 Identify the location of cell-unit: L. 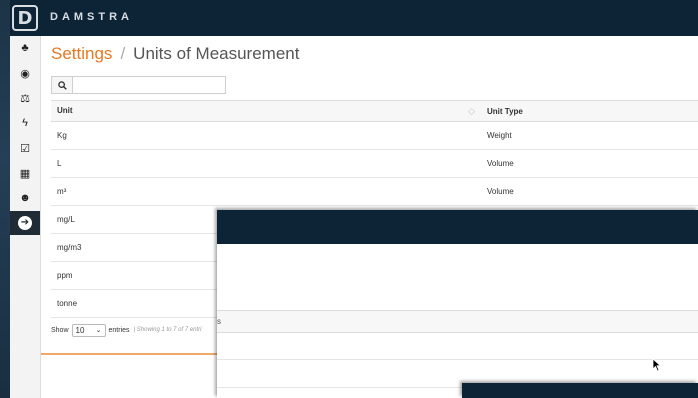
(266, 163).